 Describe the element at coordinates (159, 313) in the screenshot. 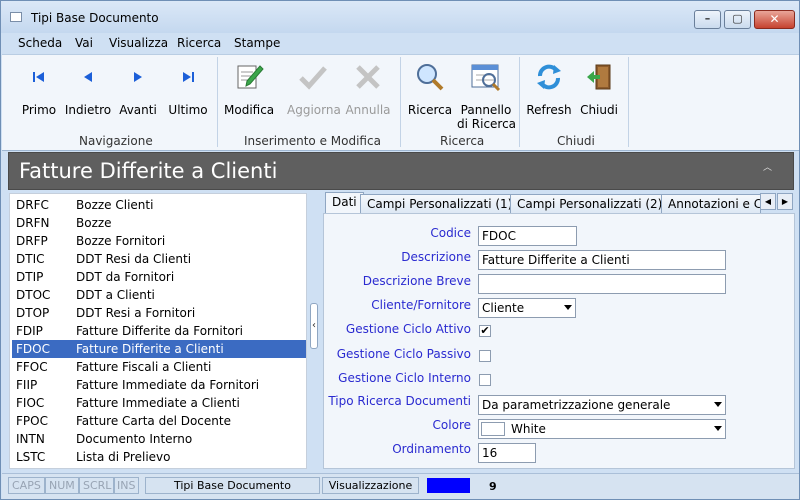

I see `list-item: DTOP DDT Resi a Fornitori` at that location.